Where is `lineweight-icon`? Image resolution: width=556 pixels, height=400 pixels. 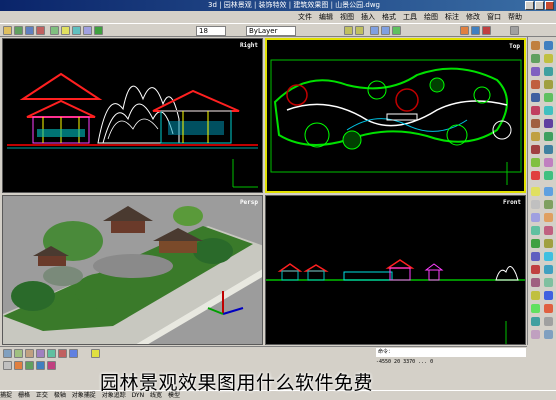 lineweight-icon is located at coordinates (73, 353).